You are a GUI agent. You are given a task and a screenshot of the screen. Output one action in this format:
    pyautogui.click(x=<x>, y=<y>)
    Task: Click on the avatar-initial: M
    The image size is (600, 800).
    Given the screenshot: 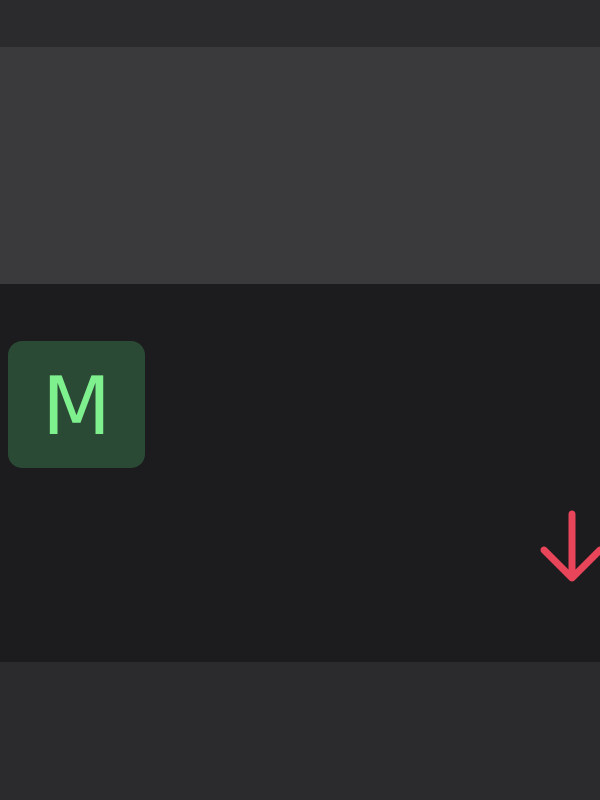 What is the action you would take?
    pyautogui.click(x=76, y=406)
    